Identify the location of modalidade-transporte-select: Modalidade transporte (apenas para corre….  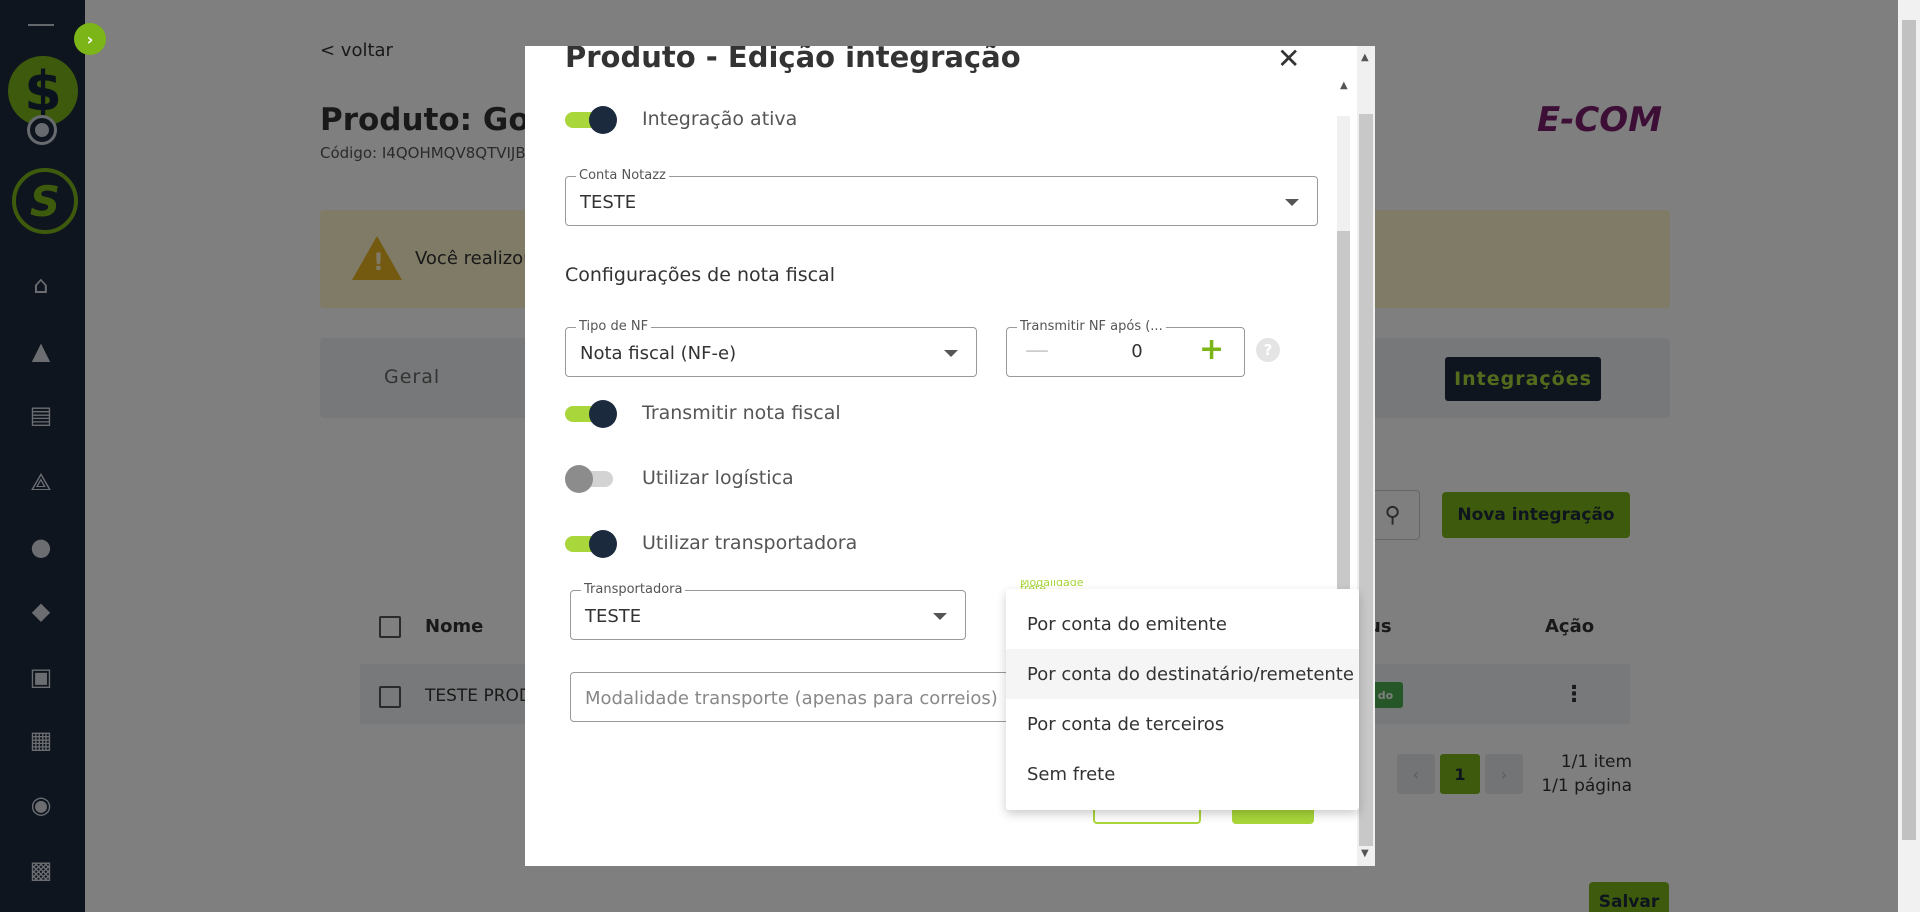
(790, 697).